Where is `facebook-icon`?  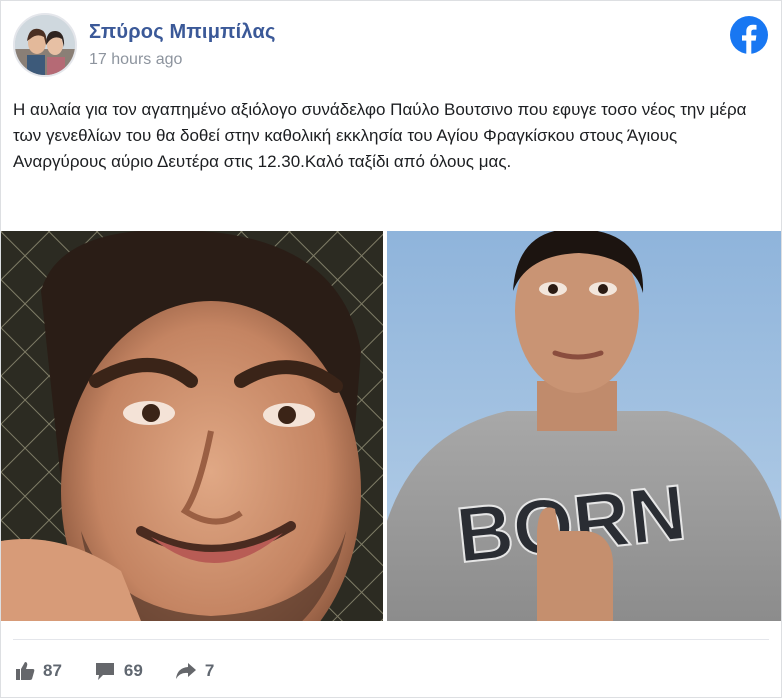
facebook-icon is located at coordinates (749, 35).